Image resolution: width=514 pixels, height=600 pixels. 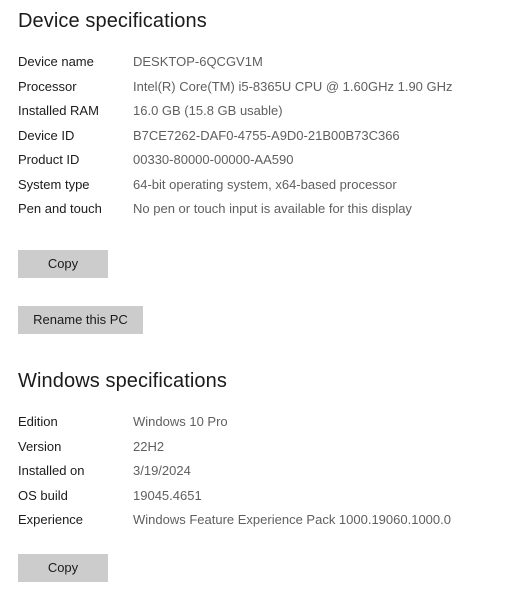 What do you see at coordinates (208, 110) in the screenshot?
I see `spec-value-installed-ram: 16.0 GB (15.8 GB usable)` at bounding box center [208, 110].